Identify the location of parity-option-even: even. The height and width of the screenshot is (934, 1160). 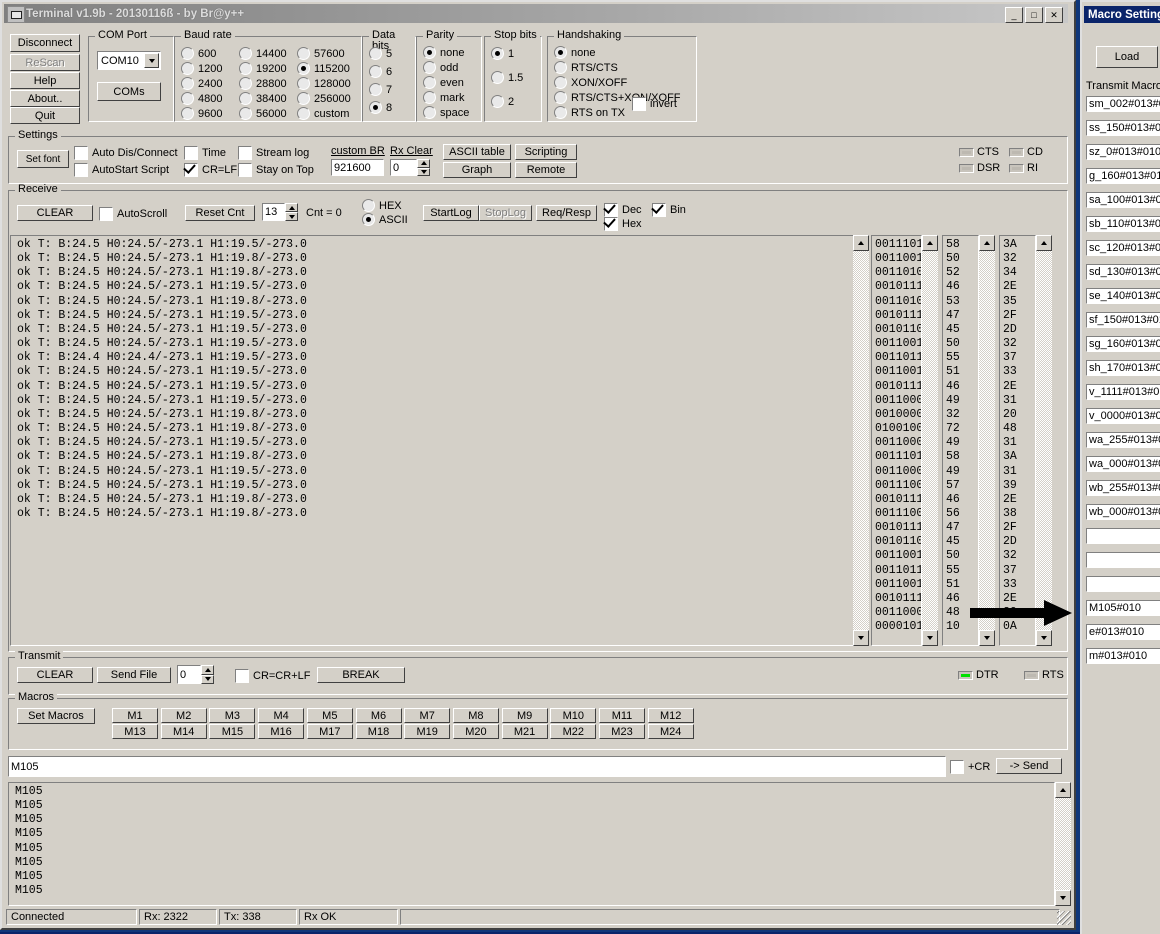
(443, 82).